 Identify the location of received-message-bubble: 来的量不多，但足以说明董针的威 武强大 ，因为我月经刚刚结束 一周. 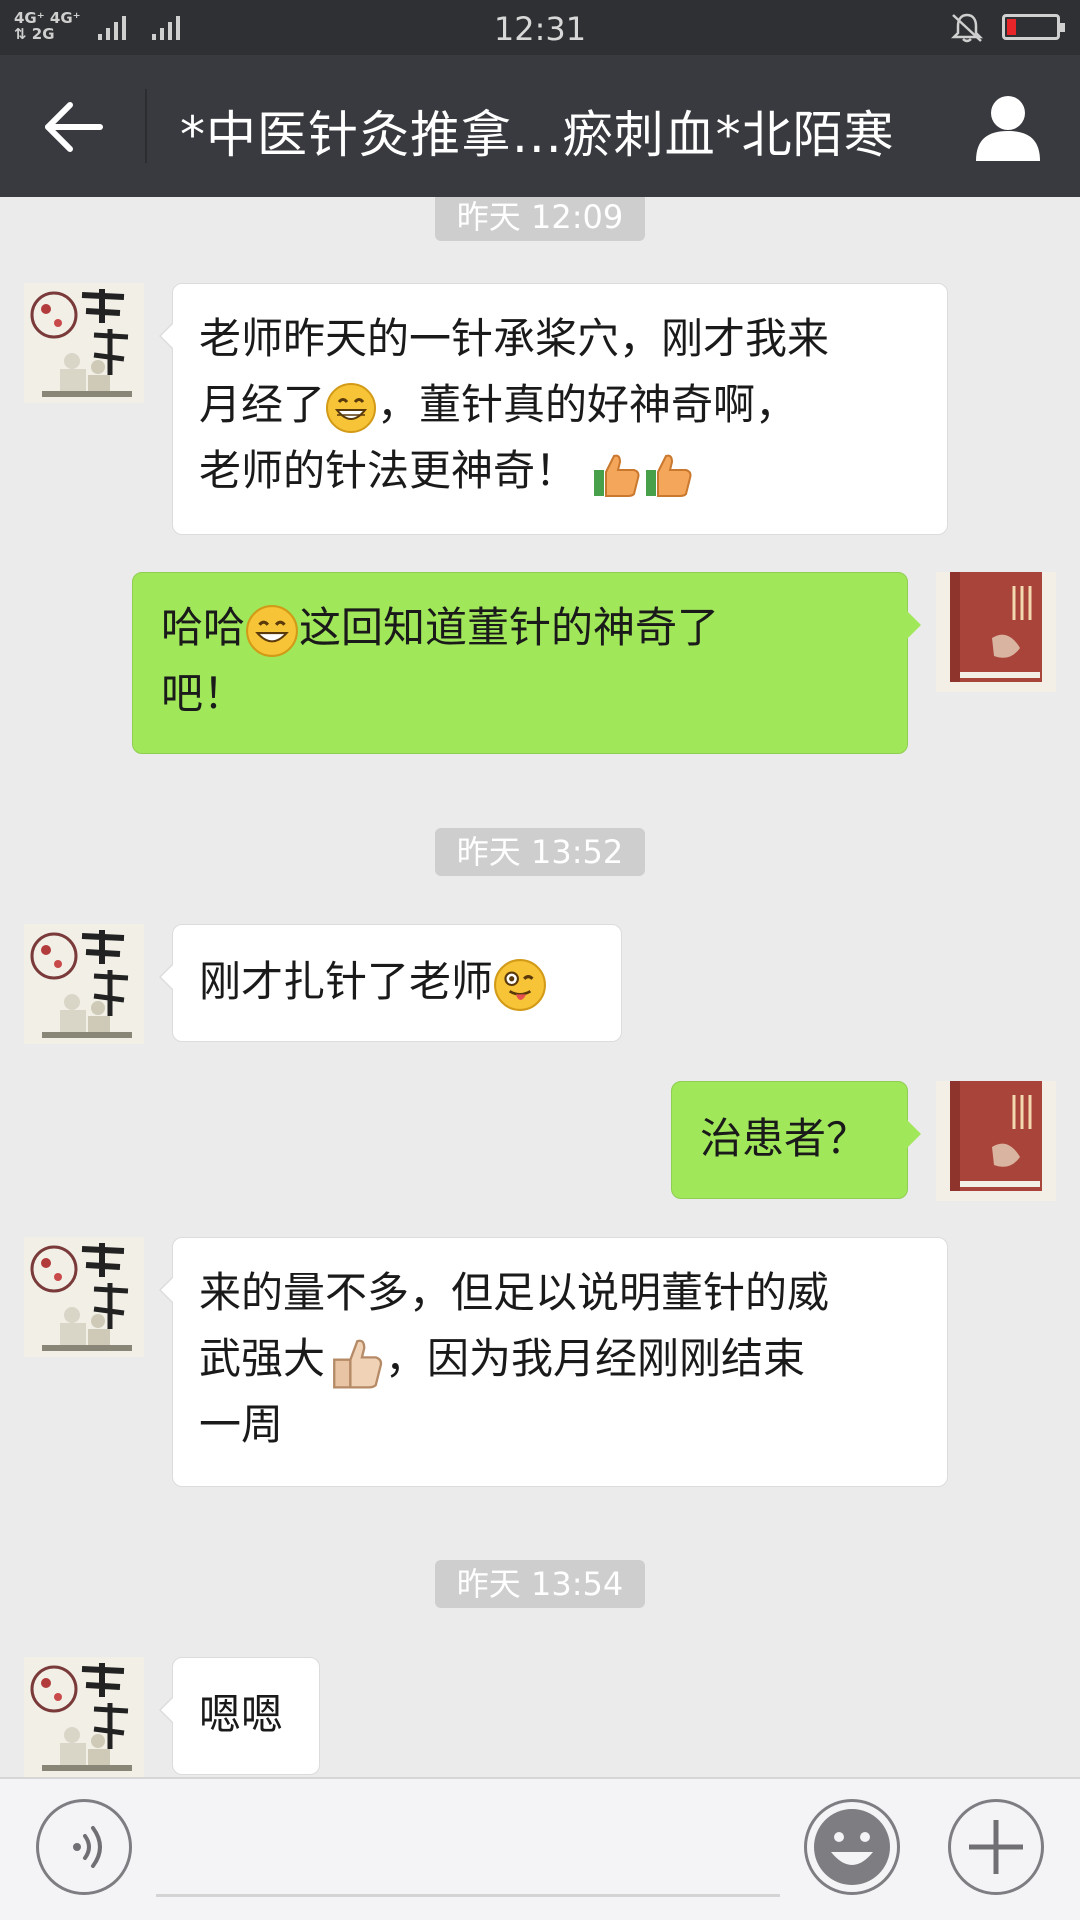
(553, 1362).